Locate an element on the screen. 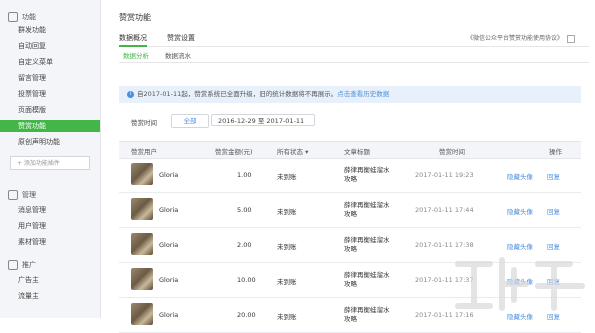  sidebar-item-auto-reply: 自动回复 is located at coordinates (50, 46).